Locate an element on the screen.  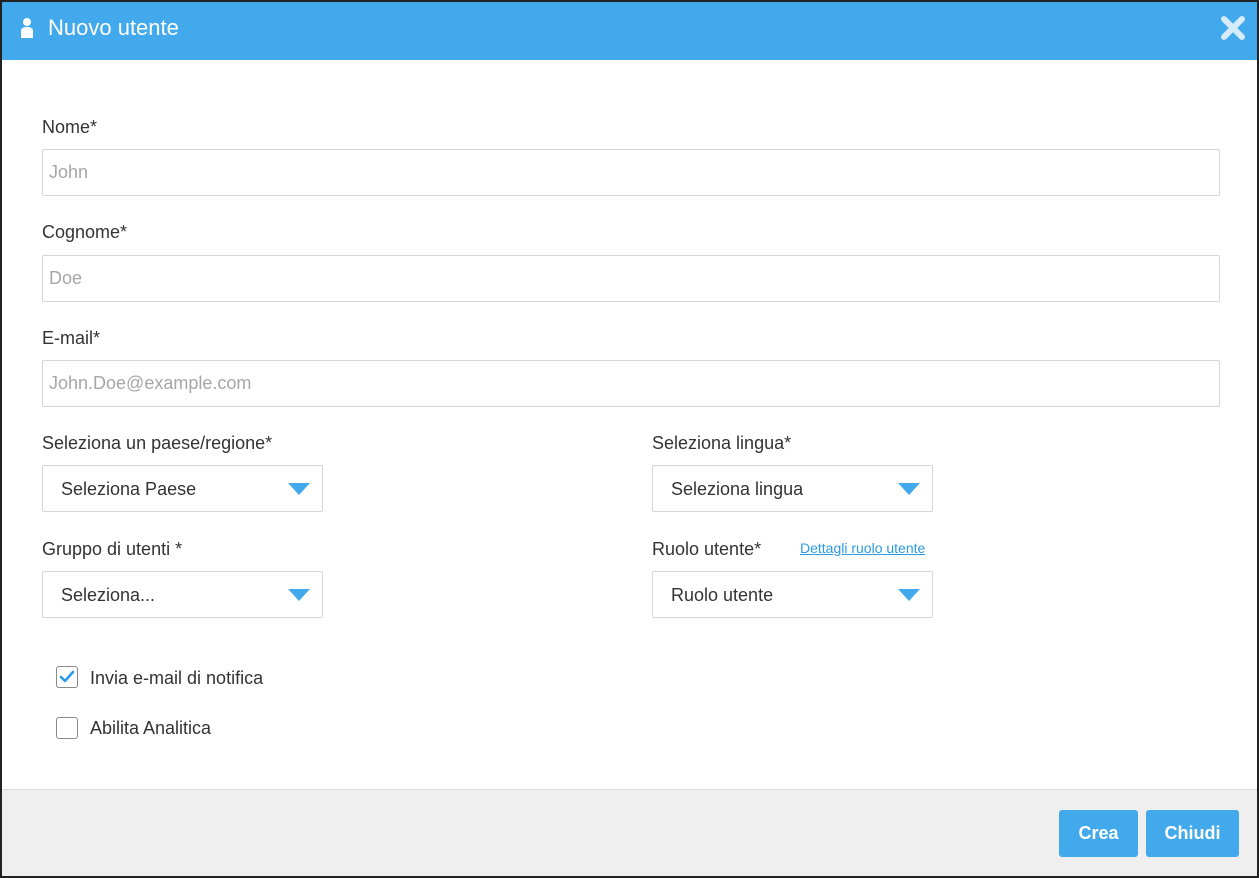
dialog-footer: Crea Chiudi is located at coordinates (629, 832).